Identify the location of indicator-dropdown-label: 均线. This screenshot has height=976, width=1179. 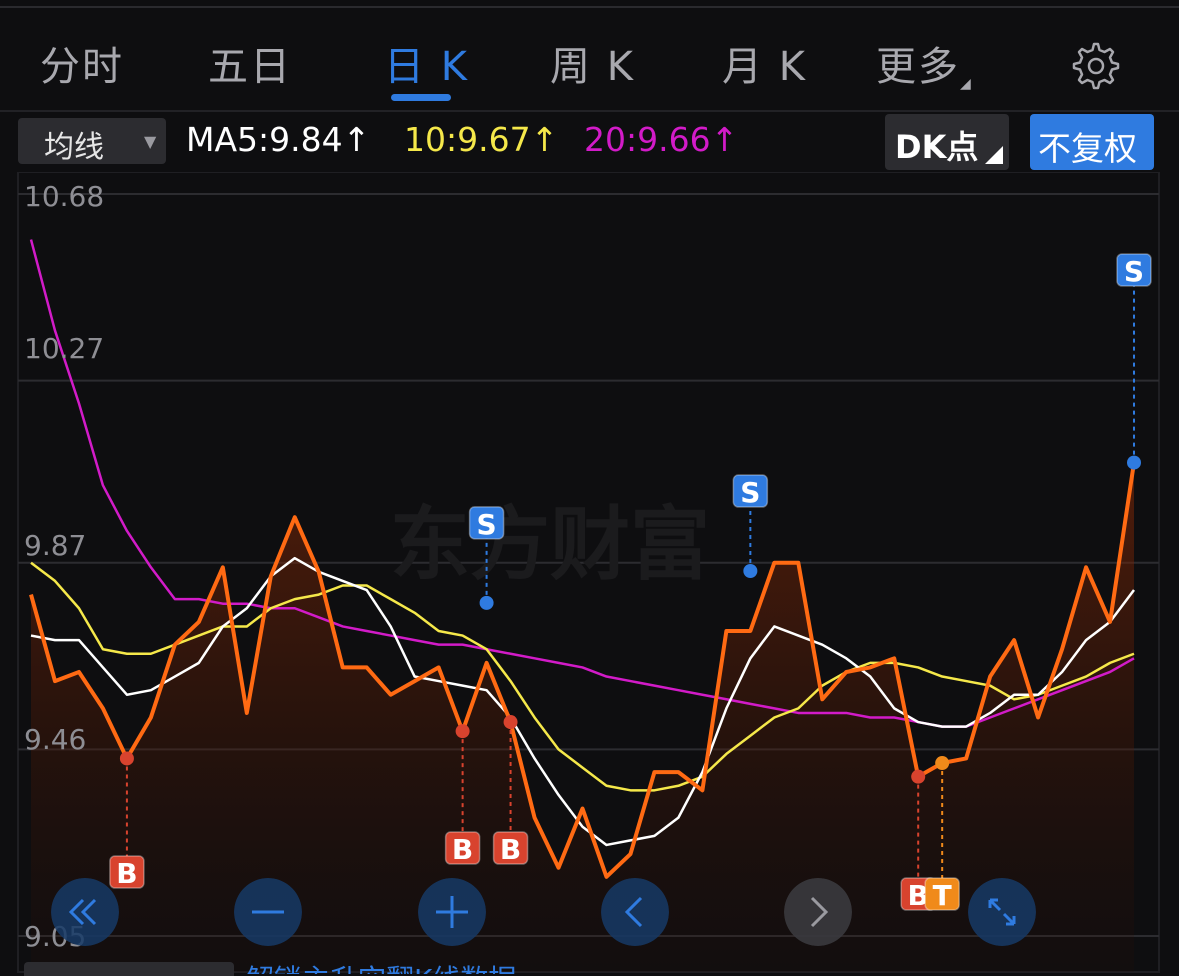
(74, 147).